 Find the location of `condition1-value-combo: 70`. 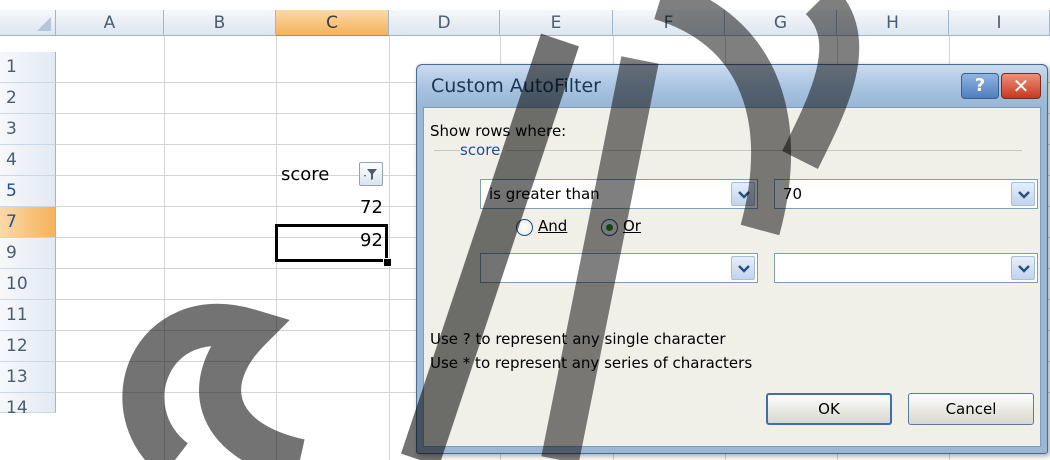

condition1-value-combo: 70 is located at coordinates (906, 194).